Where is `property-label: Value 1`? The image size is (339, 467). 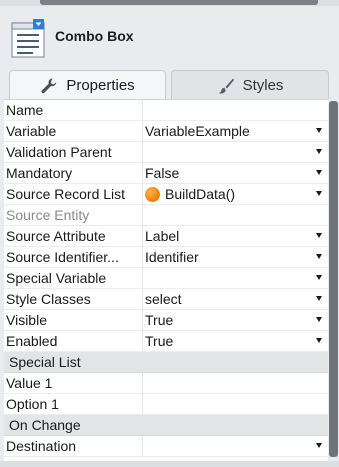
property-label: Value 1 is located at coordinates (29, 383).